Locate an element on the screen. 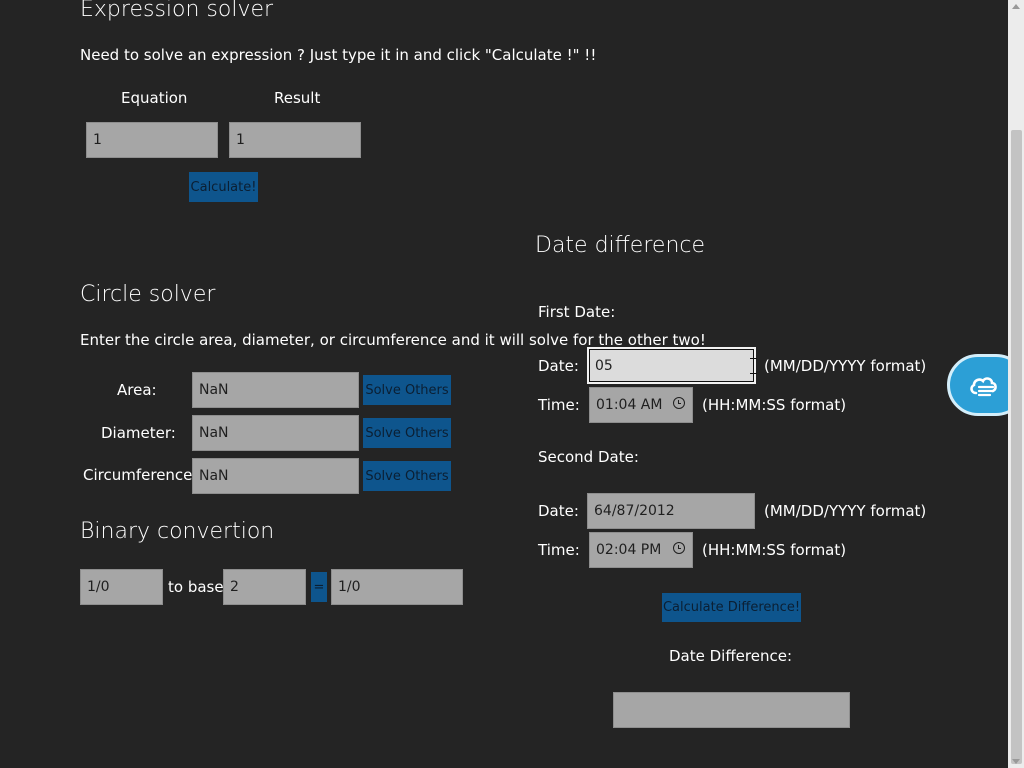 This screenshot has height=768, width=1024. text-cursor-icon is located at coordinates (753, 366).